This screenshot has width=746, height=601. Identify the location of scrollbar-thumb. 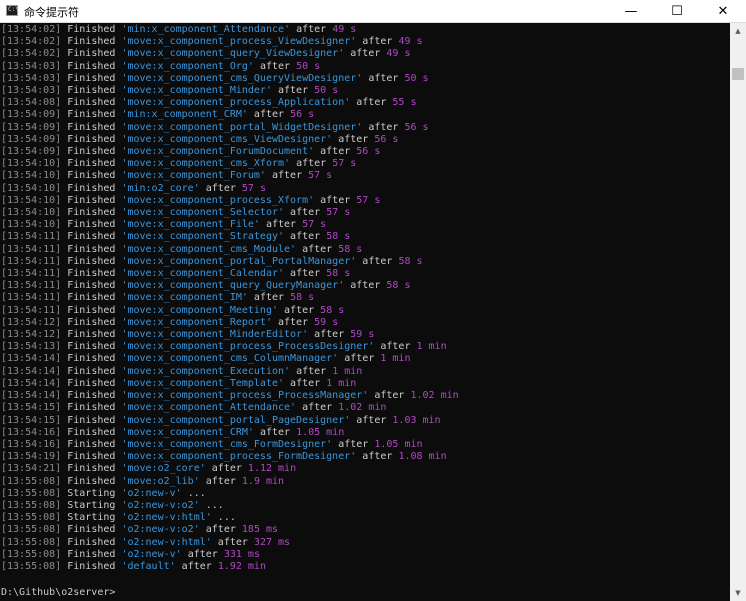
(738, 74).